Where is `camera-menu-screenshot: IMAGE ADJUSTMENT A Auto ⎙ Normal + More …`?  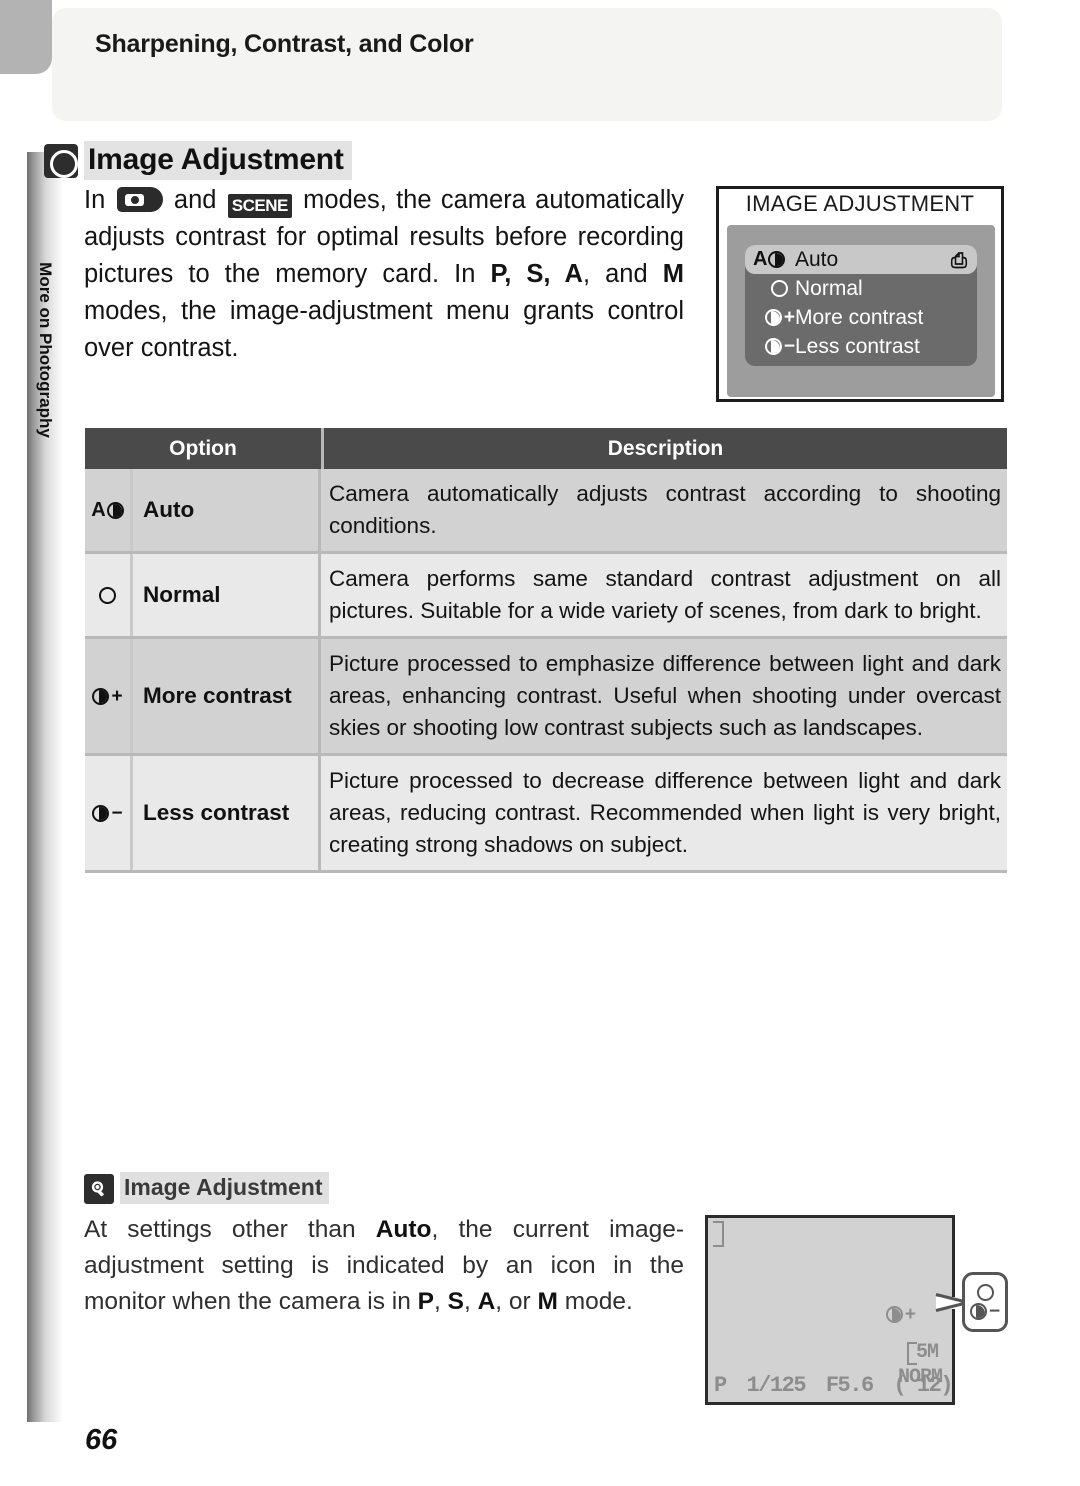
camera-menu-screenshot: IMAGE ADJUSTMENT A Auto ⎙ Normal + More … is located at coordinates (860, 294).